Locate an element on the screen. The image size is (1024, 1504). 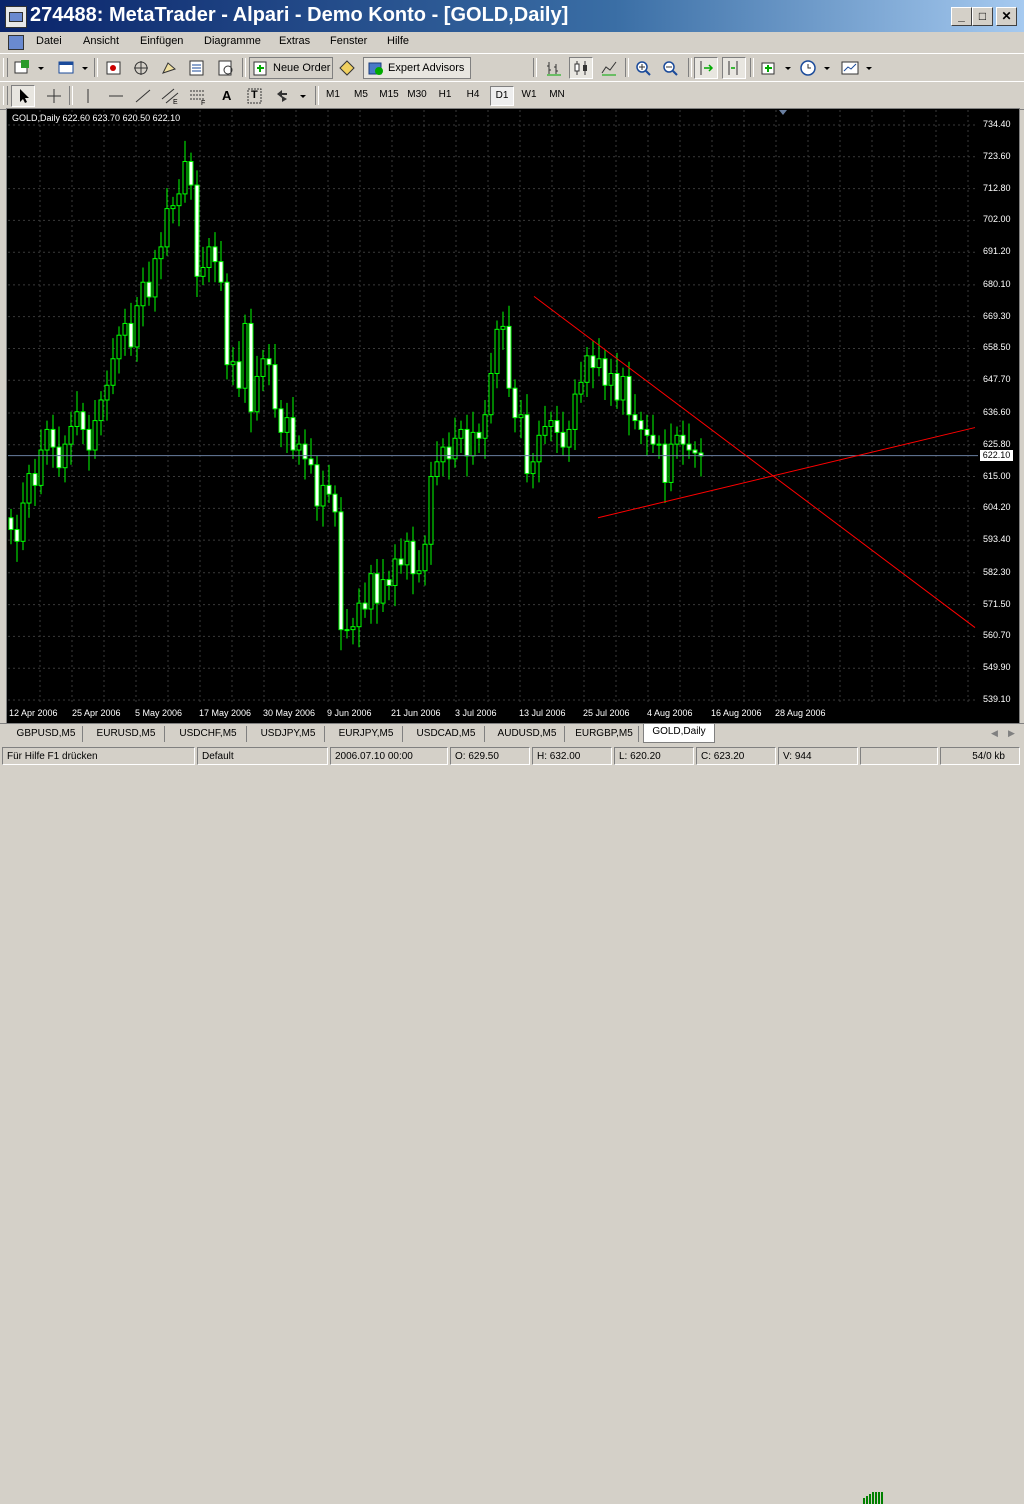
new-order-label: Neue Order is located at coordinates (302, 68).